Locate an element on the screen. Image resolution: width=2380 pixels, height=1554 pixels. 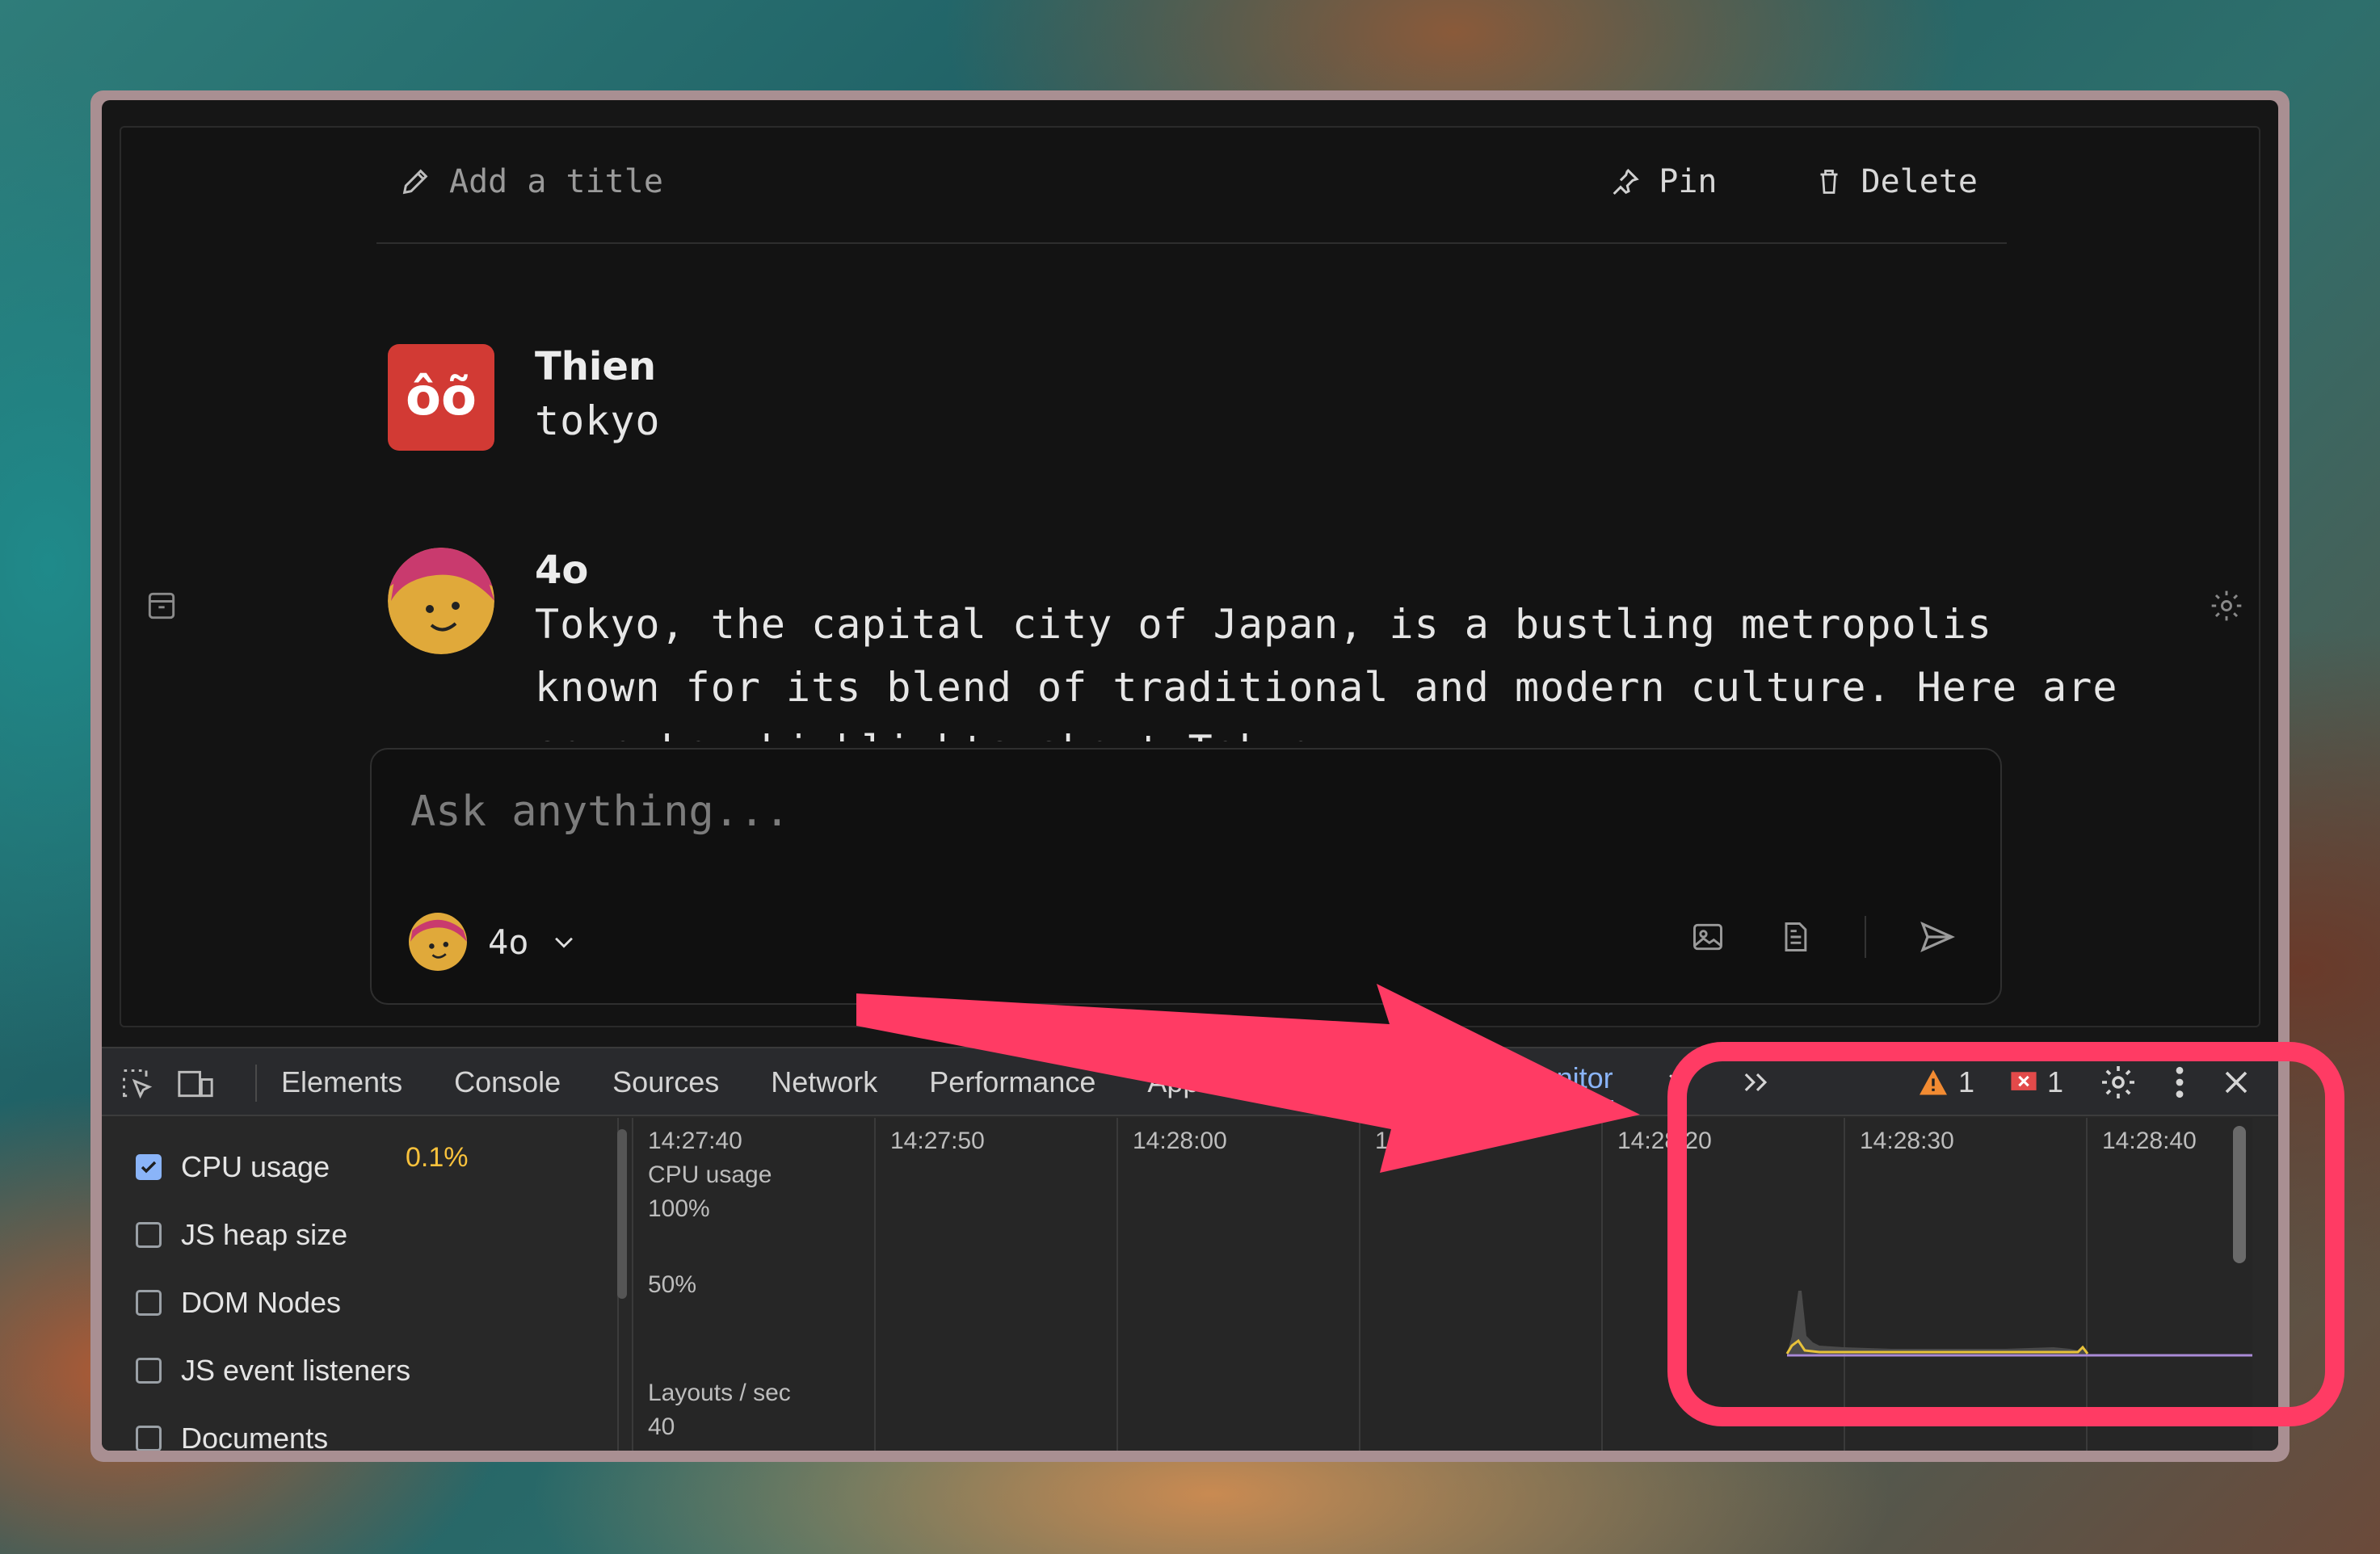
model-avatar-icon is located at coordinates (438, 942).